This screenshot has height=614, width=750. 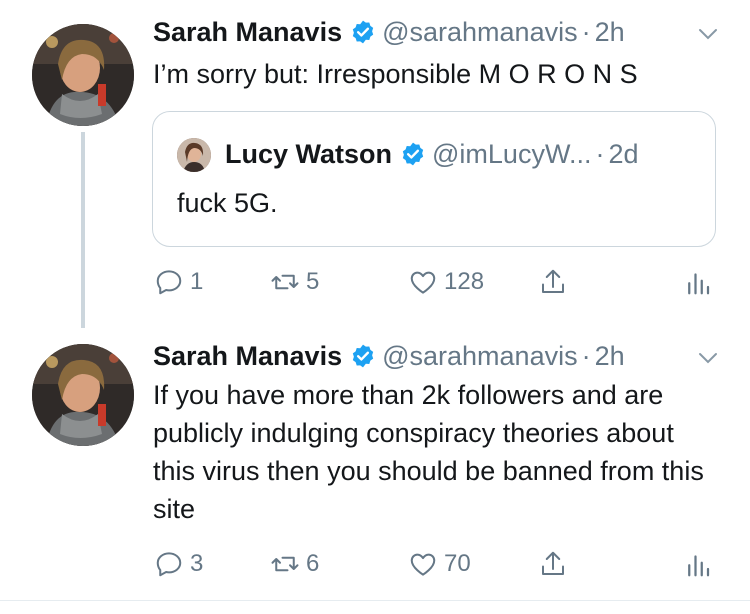 I want to click on like-count: 70, so click(x=457, y=563).